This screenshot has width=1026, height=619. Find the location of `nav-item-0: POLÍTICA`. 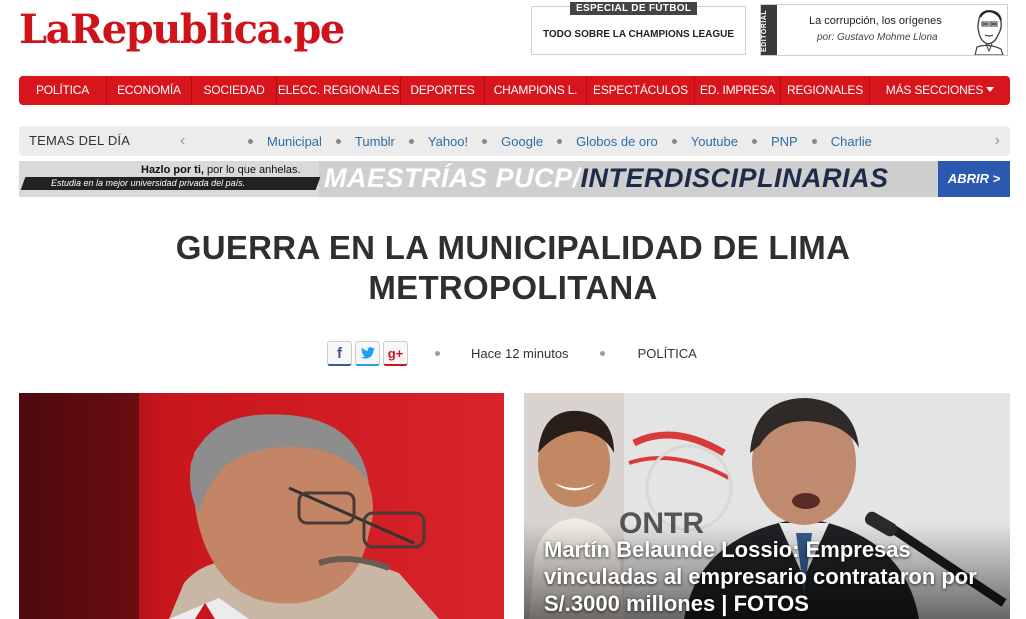

nav-item-0: POLÍTICA is located at coordinates (63, 90).